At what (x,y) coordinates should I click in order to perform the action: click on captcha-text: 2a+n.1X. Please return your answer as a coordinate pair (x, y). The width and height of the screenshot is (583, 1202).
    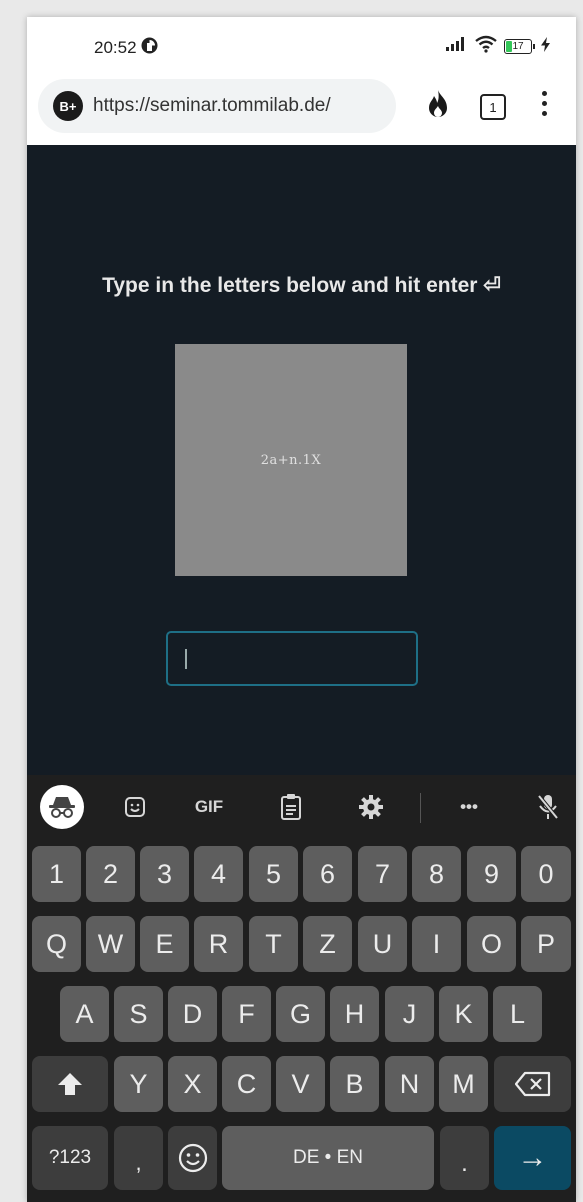
    Looking at the image, I should click on (291, 460).